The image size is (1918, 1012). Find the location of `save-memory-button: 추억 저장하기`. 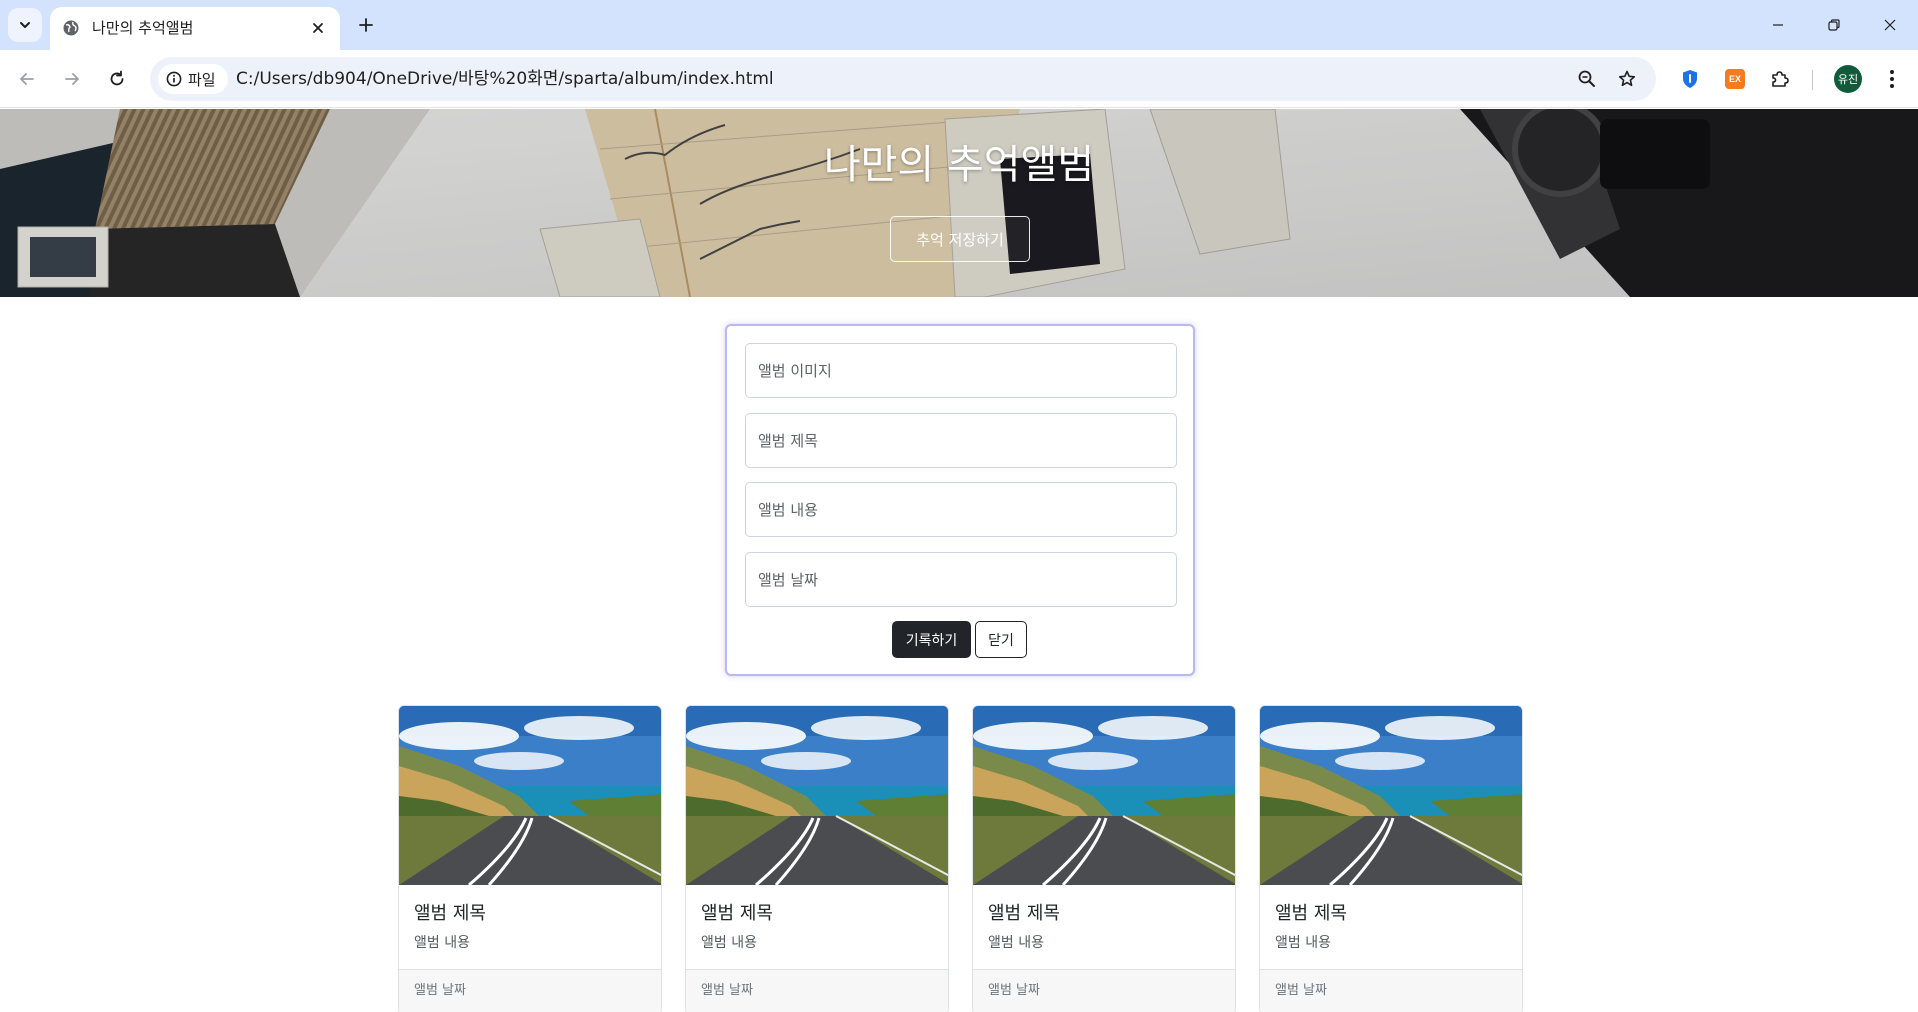

save-memory-button: 추억 저장하기 is located at coordinates (960, 239).